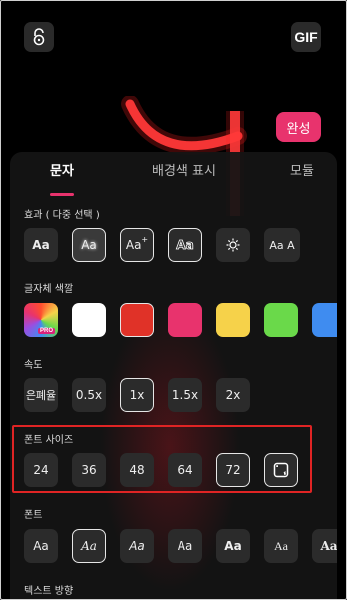 The width and height of the screenshot is (347, 600). I want to click on effect-outline-label: Aa, so click(185, 245).